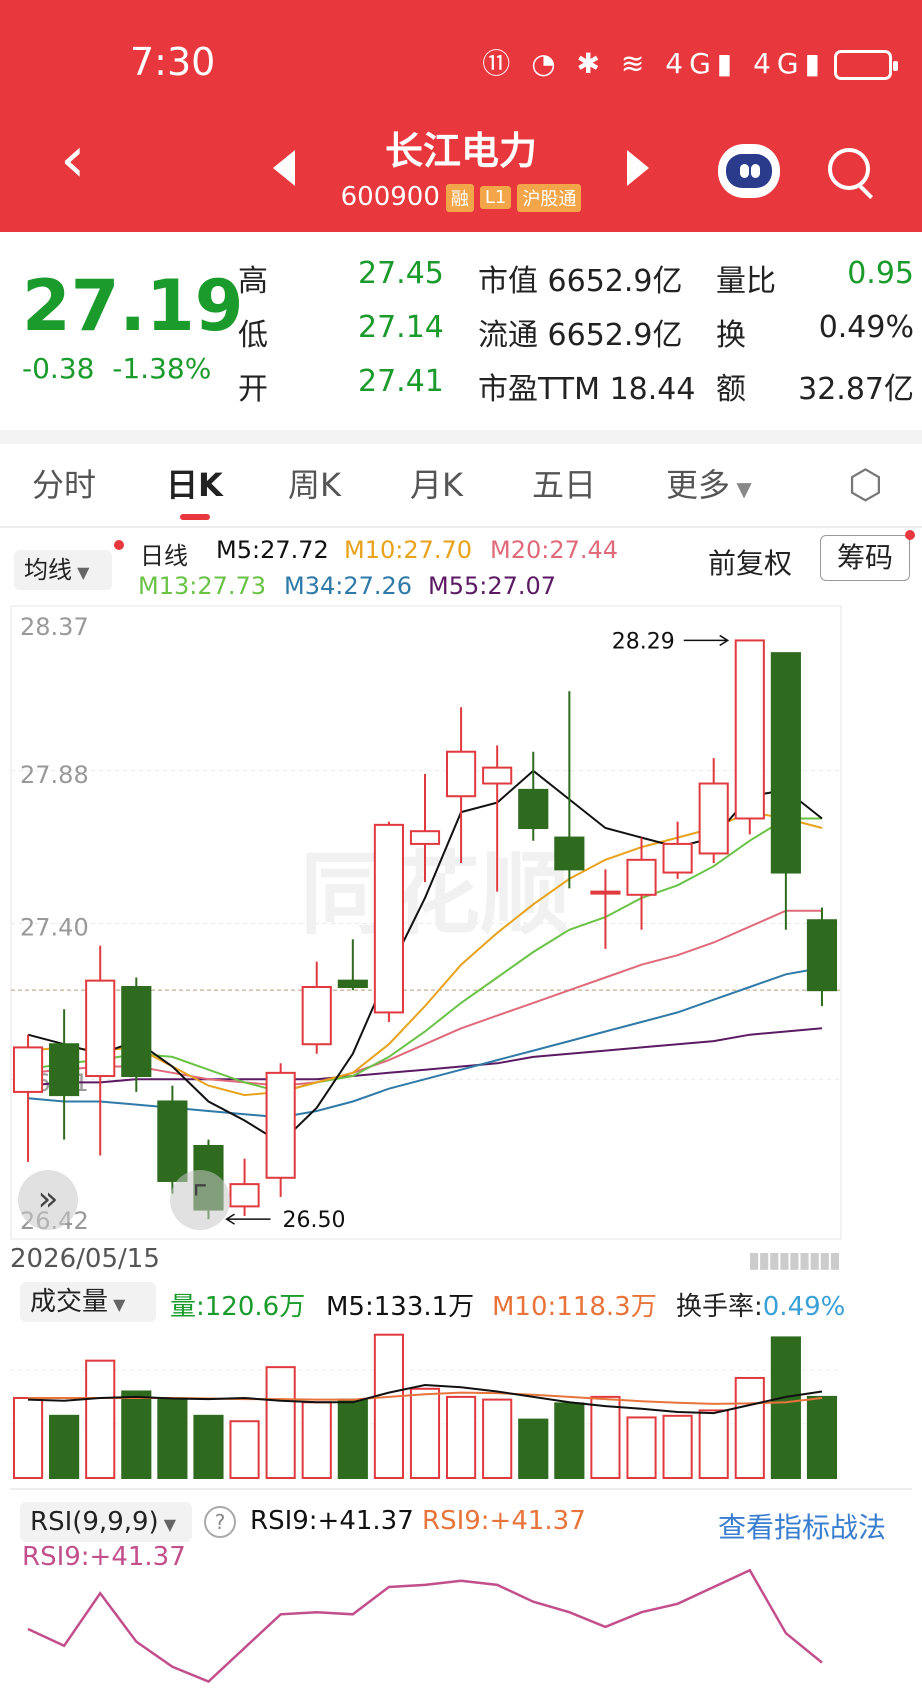 The height and width of the screenshot is (1698, 922). I want to click on y-tick-label: 27.88, so click(54, 775).